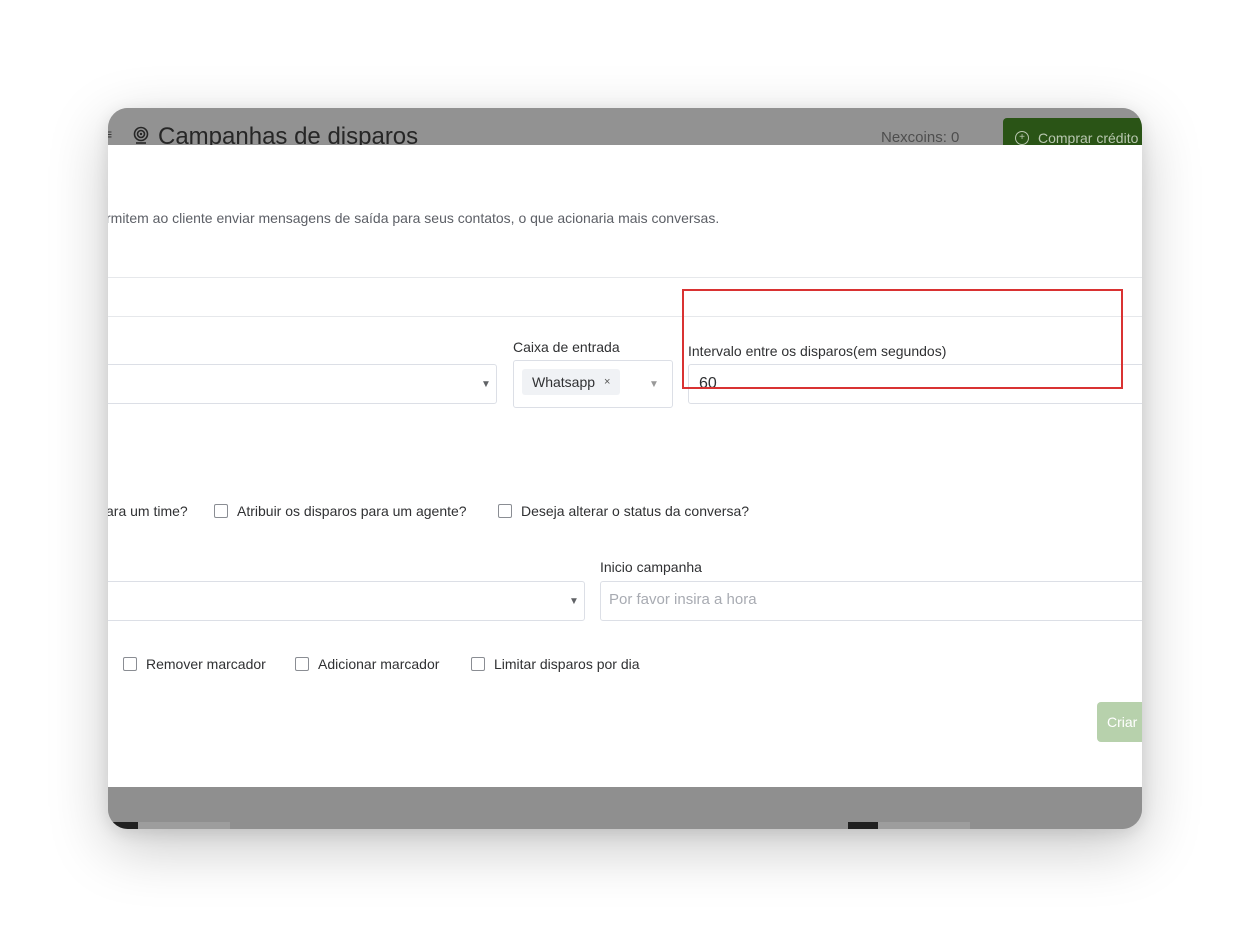  I want to click on nexcoins-balance: Nexcoins: 0, so click(920, 137).